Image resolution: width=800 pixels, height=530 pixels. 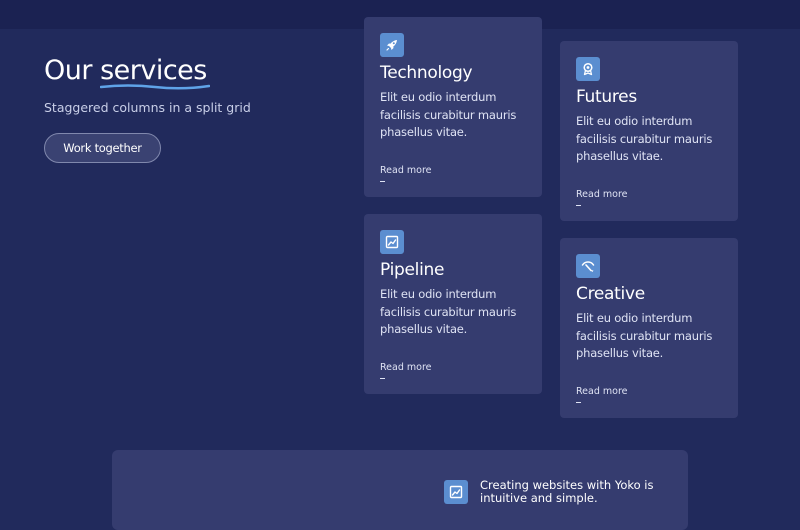 What do you see at coordinates (392, 45) in the screenshot?
I see `rocket-icon` at bounding box center [392, 45].